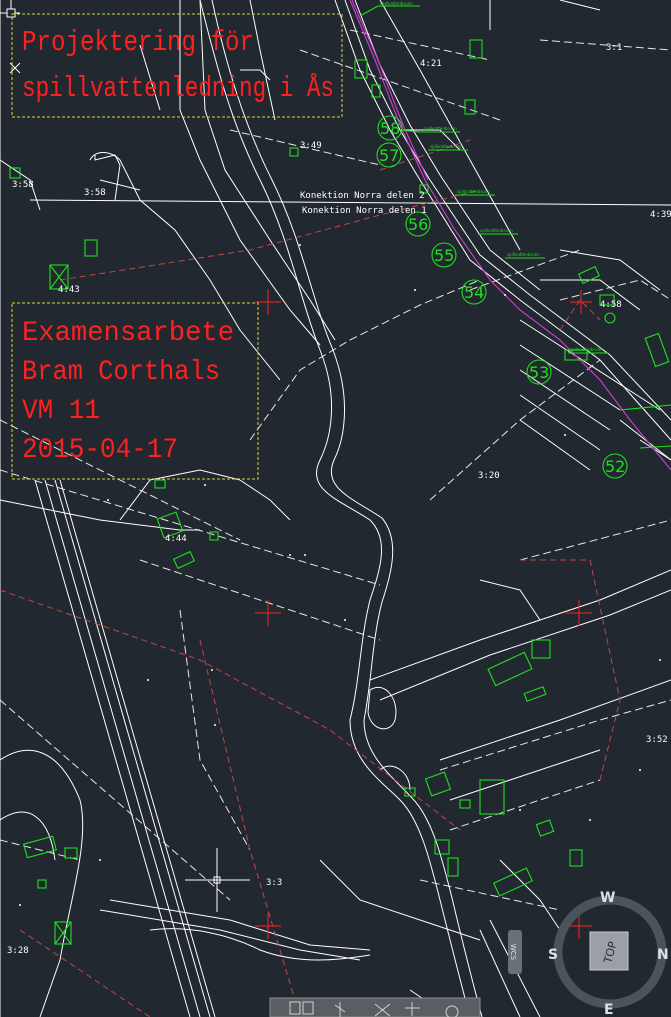  What do you see at coordinates (611, 305) in the screenshot?
I see `parcel-label: 4:58` at bounding box center [611, 305].